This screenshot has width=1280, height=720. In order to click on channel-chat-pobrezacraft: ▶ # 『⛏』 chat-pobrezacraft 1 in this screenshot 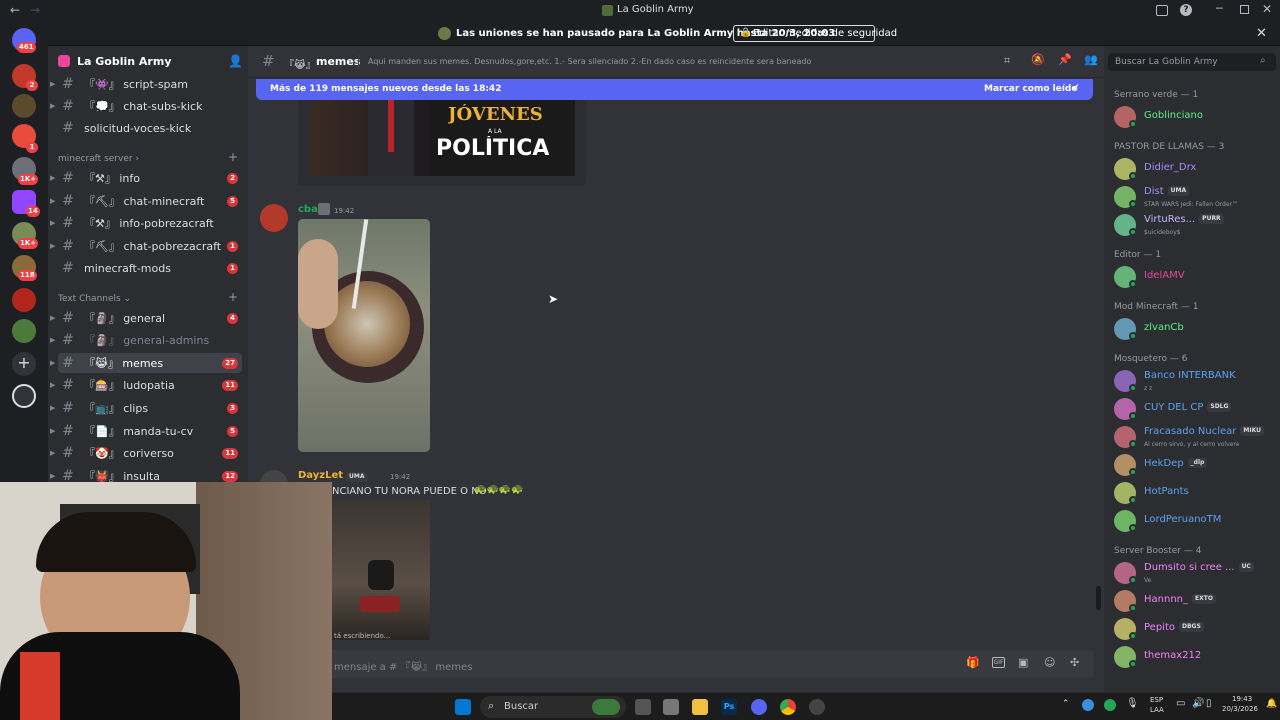, I will do `click(146, 246)`.